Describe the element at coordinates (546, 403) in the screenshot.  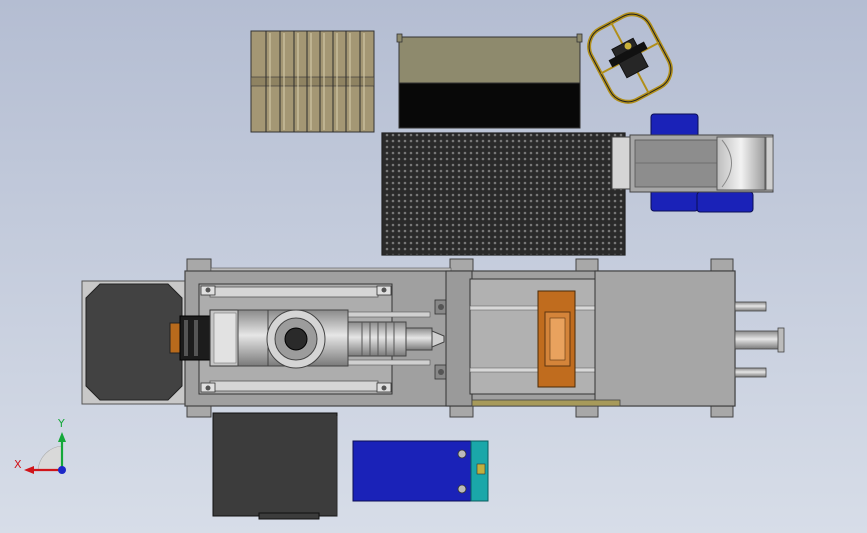
I see `safety-rail` at that location.